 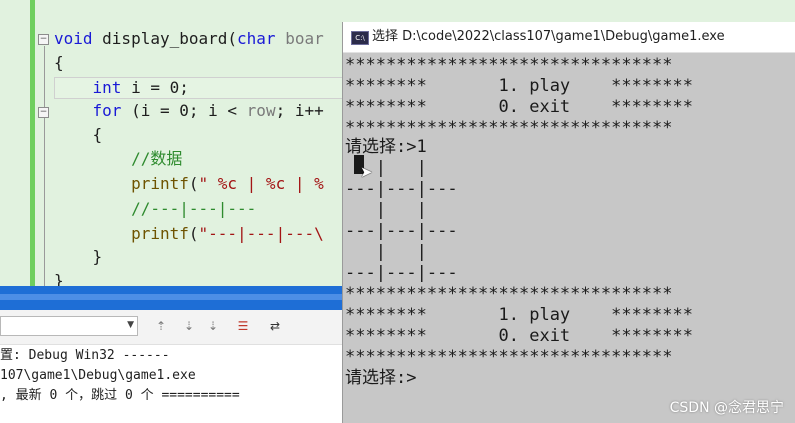 I want to click on panel-scrollbar, so click(x=172, y=297).